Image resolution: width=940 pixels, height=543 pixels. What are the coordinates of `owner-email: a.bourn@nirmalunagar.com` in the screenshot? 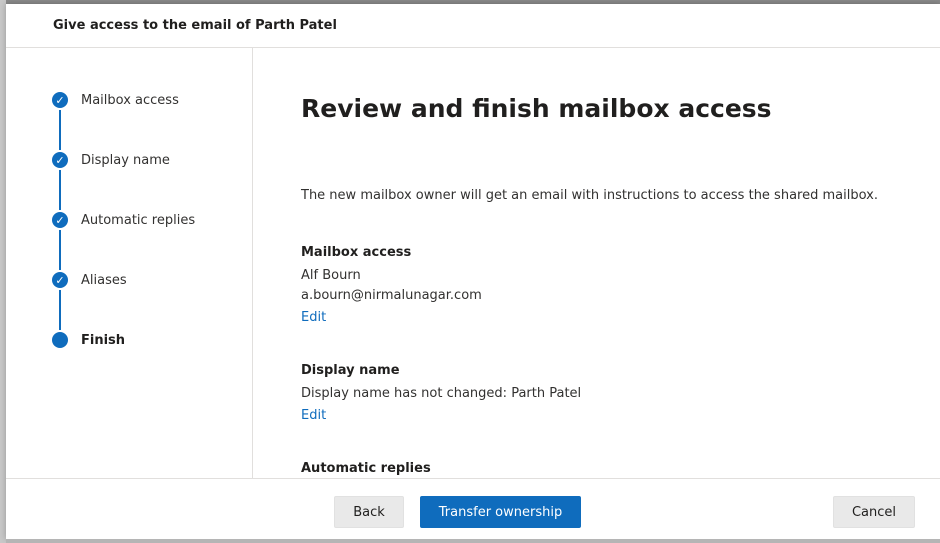 It's located at (391, 295).